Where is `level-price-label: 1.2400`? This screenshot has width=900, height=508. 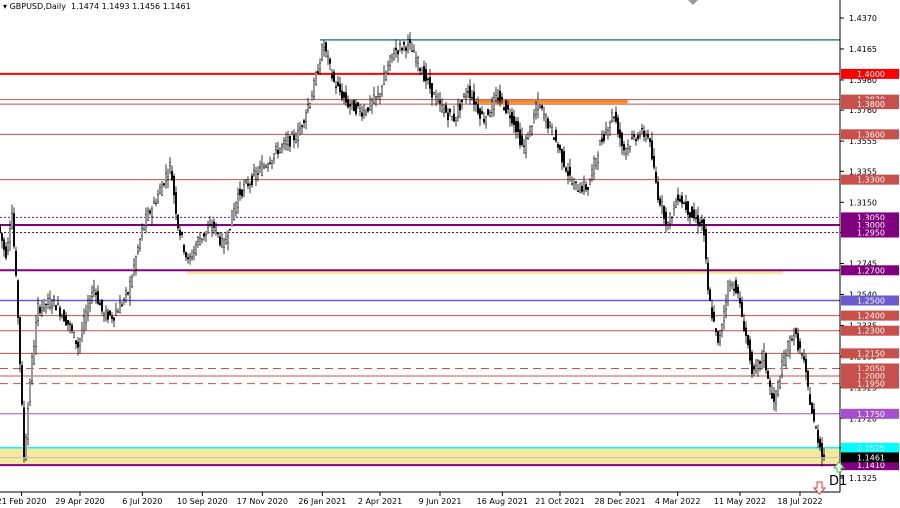 level-price-label: 1.2400 is located at coordinates (871, 316).